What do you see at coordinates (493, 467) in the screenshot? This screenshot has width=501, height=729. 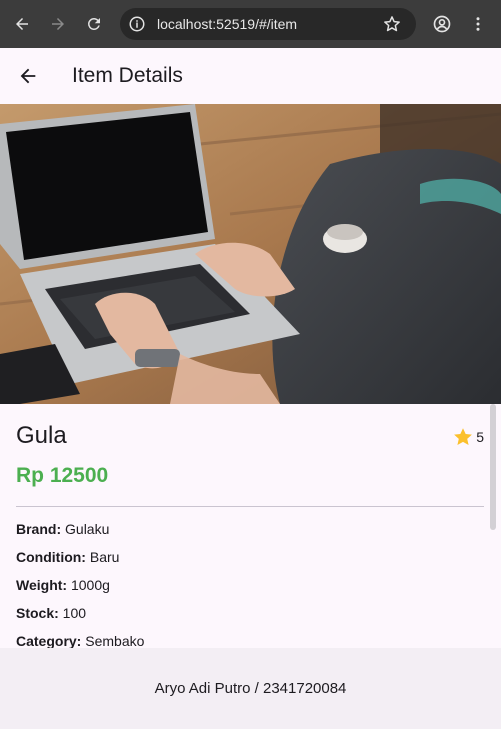 I see `scrollbar` at bounding box center [493, 467].